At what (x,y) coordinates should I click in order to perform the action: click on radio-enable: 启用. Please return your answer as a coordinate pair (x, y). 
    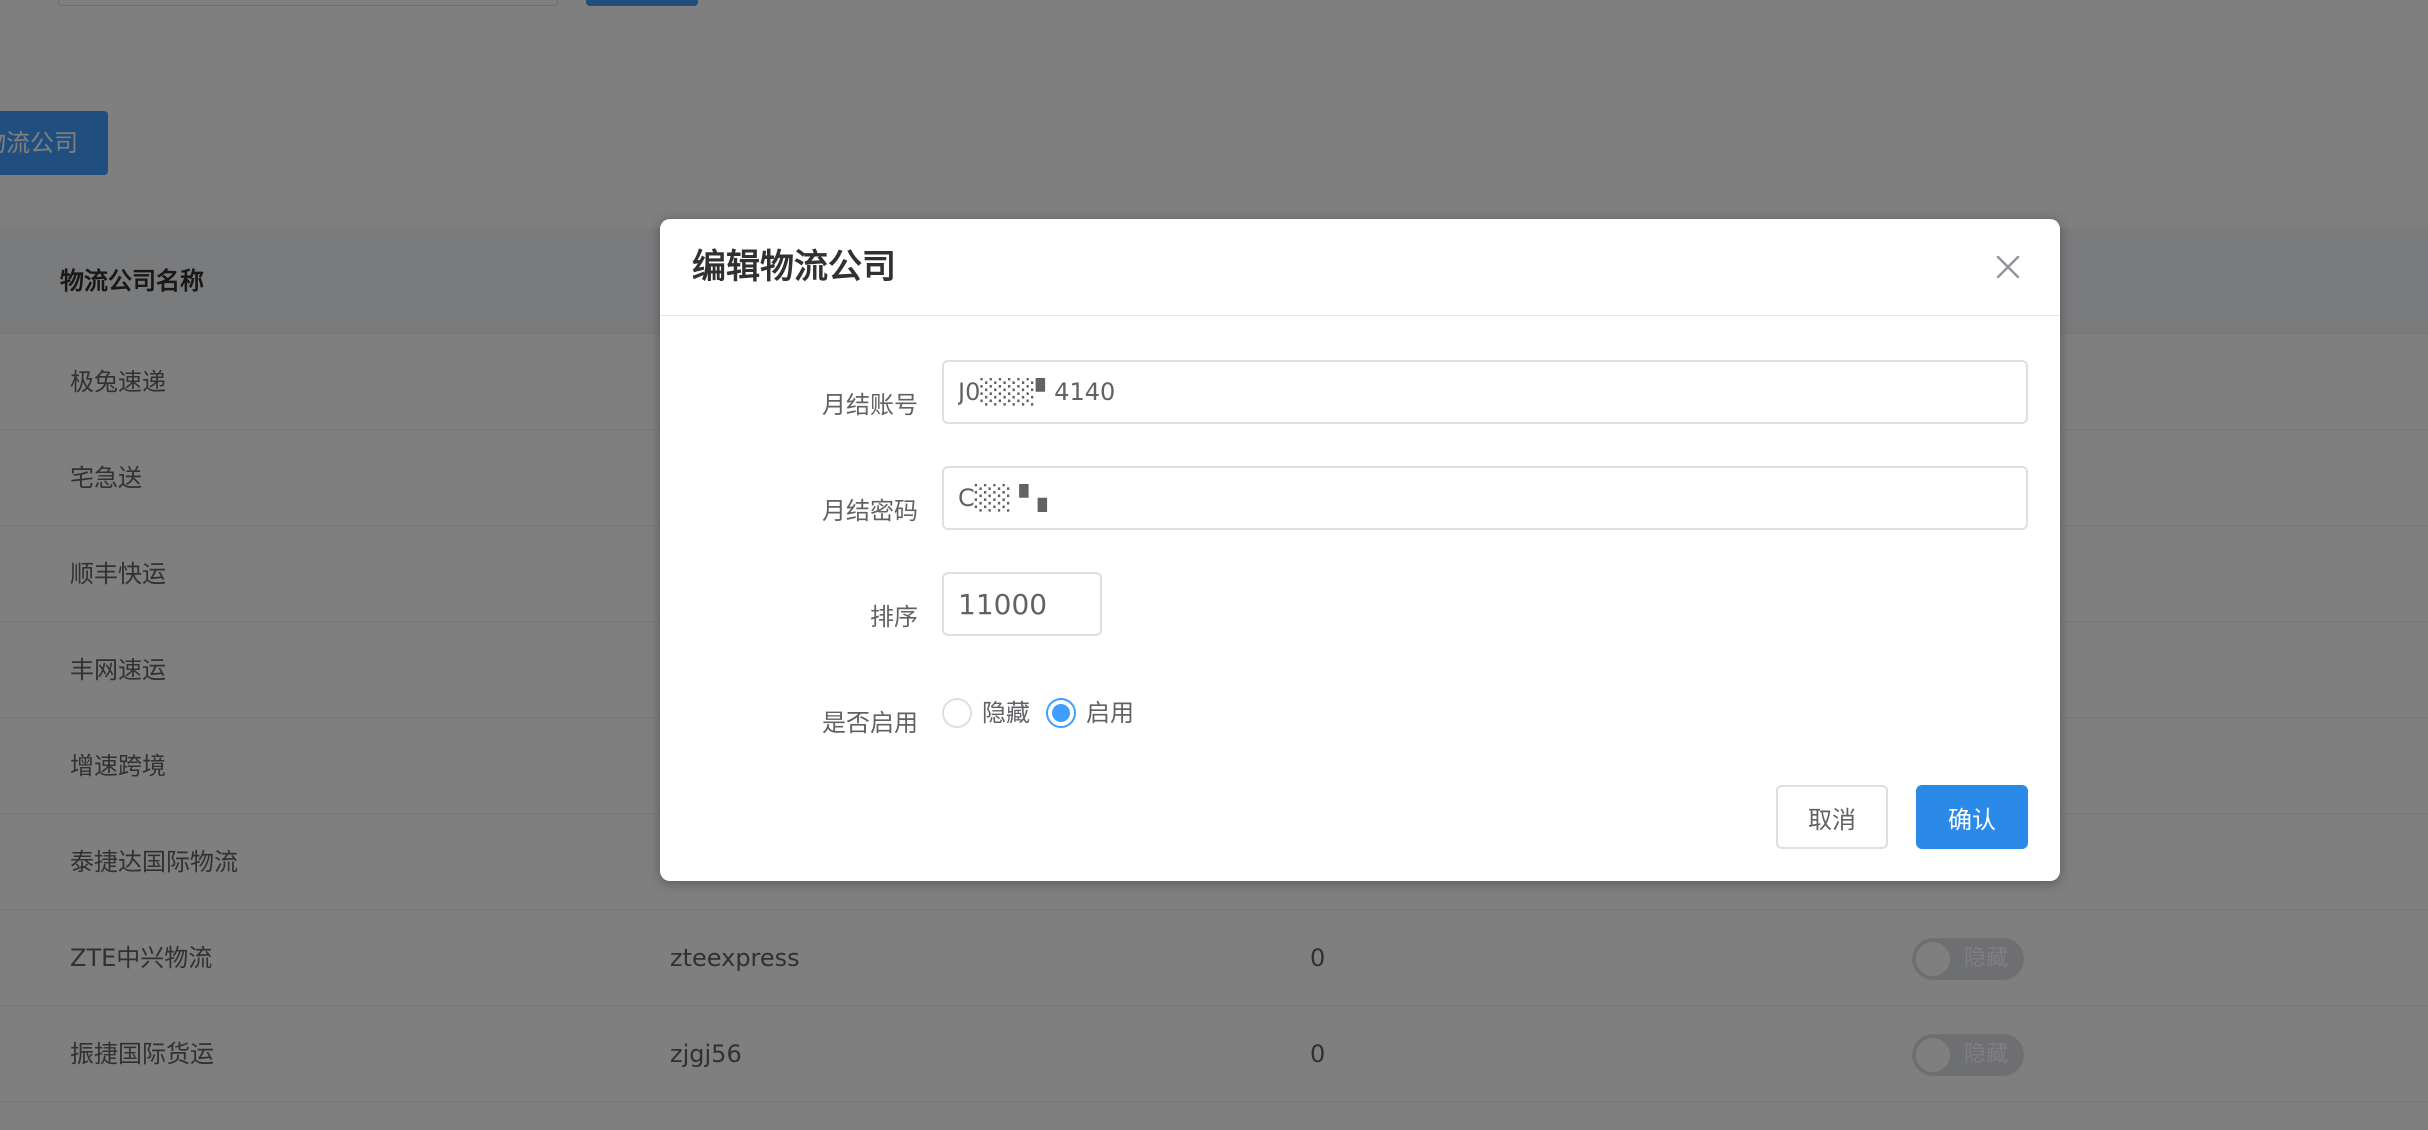
    Looking at the image, I should click on (1096, 713).